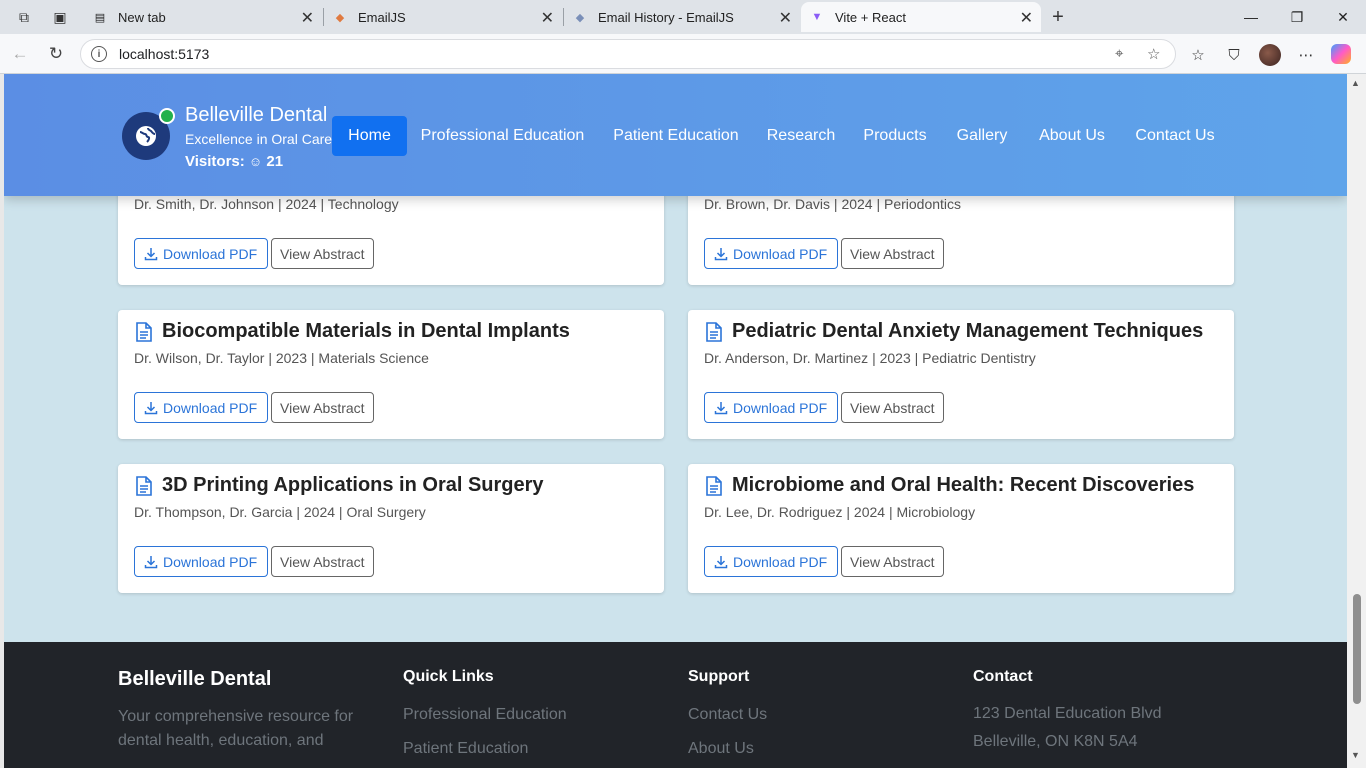 This screenshot has height=768, width=1366. What do you see at coordinates (1153, 54) in the screenshot?
I see `favorite-star-icon: ☆` at bounding box center [1153, 54].